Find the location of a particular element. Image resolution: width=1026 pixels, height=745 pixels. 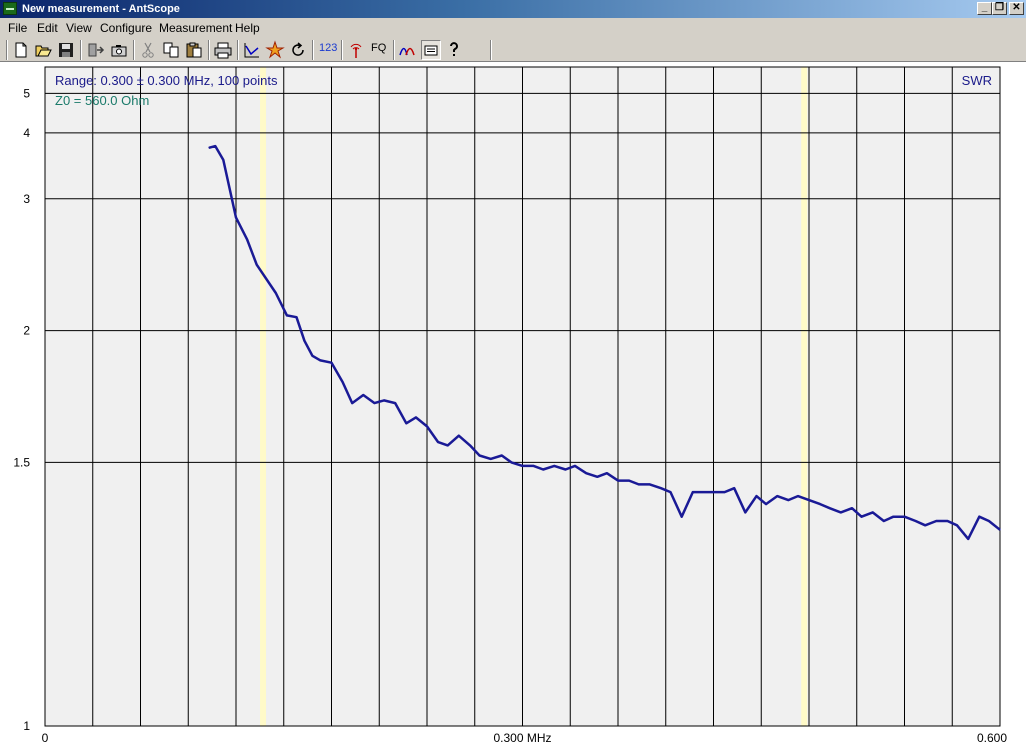

graph-icon is located at coordinates (252, 50).